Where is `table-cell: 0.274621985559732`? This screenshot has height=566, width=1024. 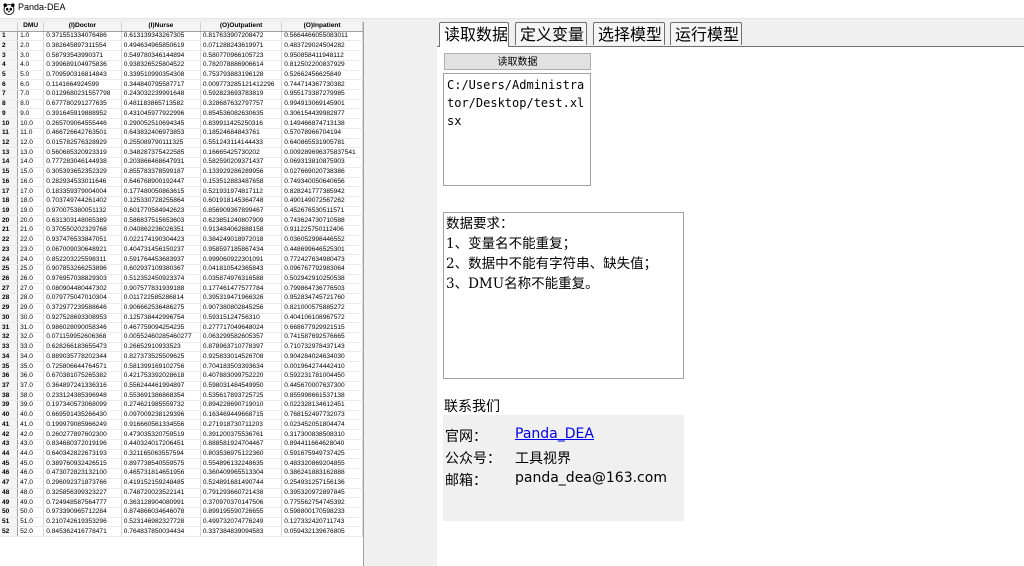 table-cell: 0.274621985559732 is located at coordinates (161, 405).